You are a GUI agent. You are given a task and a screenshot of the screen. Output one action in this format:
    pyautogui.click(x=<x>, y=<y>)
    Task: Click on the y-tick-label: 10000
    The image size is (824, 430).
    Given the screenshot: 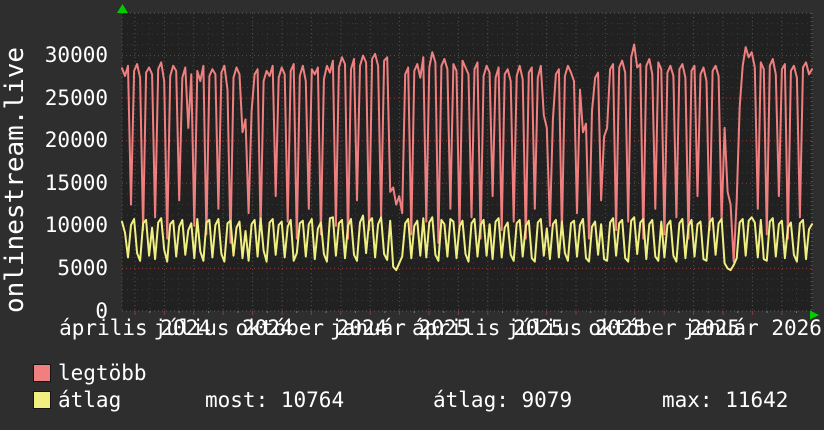 What is the action you would take?
    pyautogui.click(x=76, y=225)
    